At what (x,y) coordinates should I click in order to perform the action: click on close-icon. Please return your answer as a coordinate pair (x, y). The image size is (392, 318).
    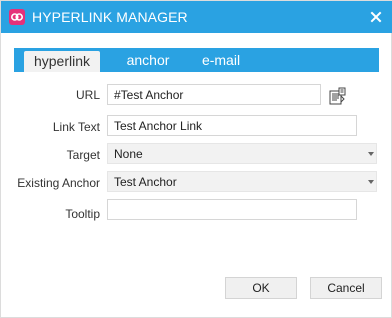
    Looking at the image, I should click on (376, 17).